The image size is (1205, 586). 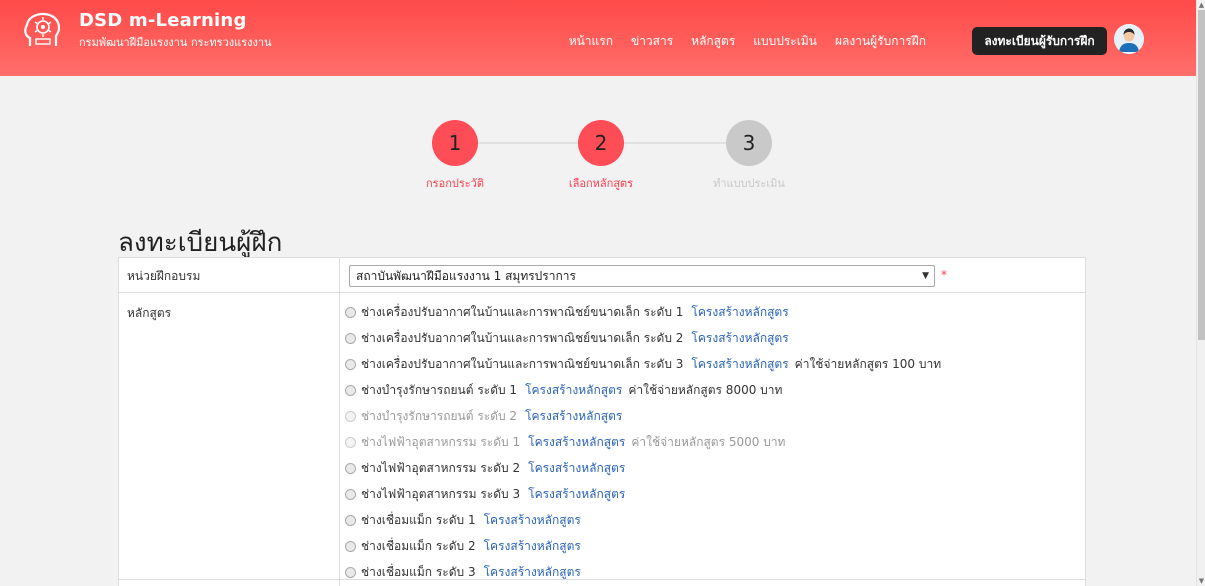 I want to click on nav-news: ข่าวสาร, so click(x=652, y=41).